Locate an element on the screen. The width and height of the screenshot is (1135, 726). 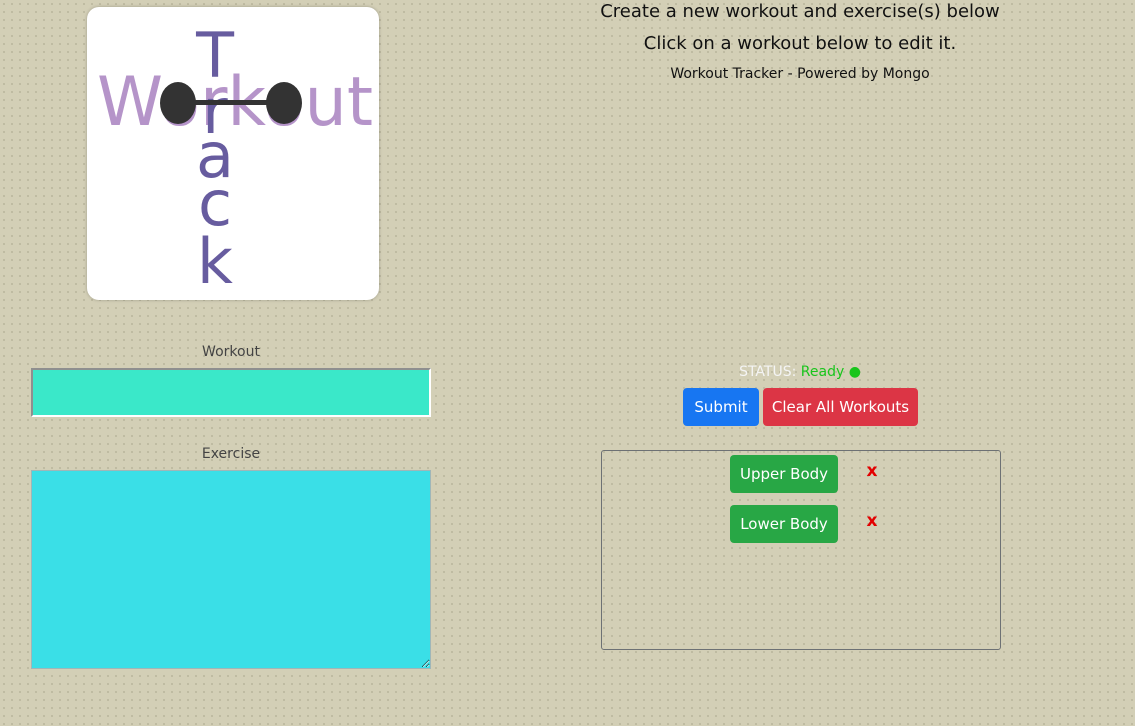
submit-button: Submit is located at coordinates (721, 407).